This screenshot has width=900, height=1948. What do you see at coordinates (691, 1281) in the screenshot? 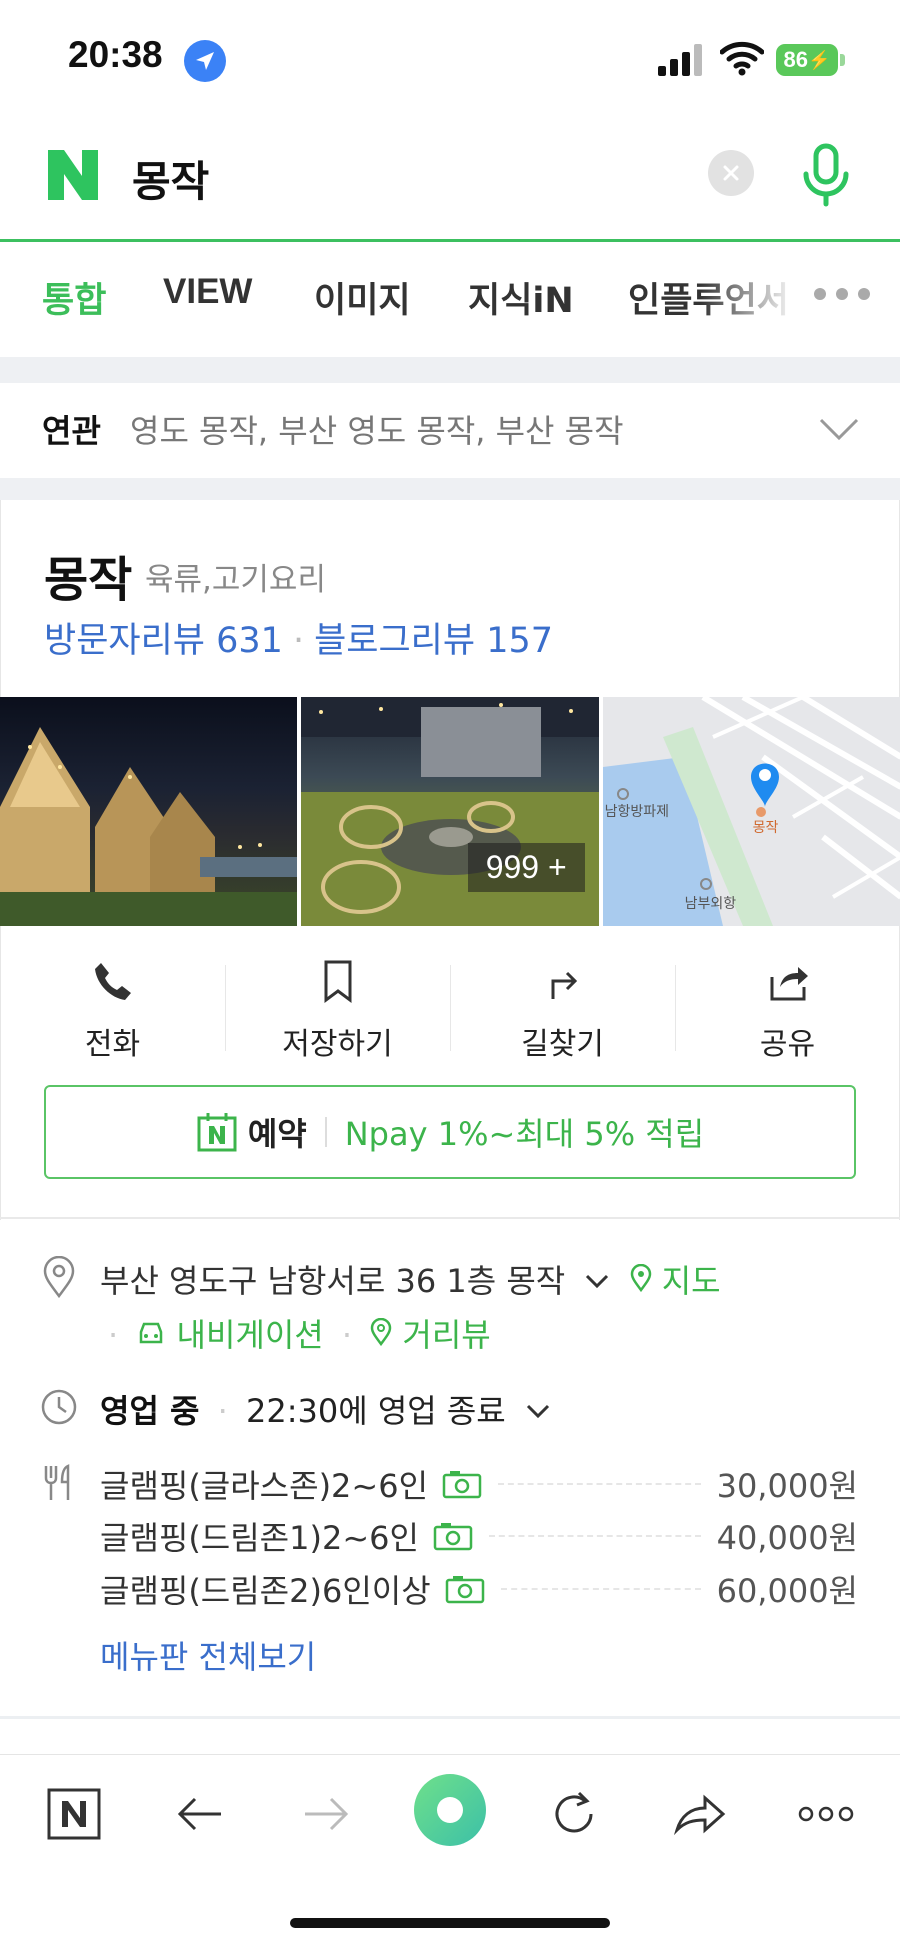
I see `map-link-label: 지도` at bounding box center [691, 1281].